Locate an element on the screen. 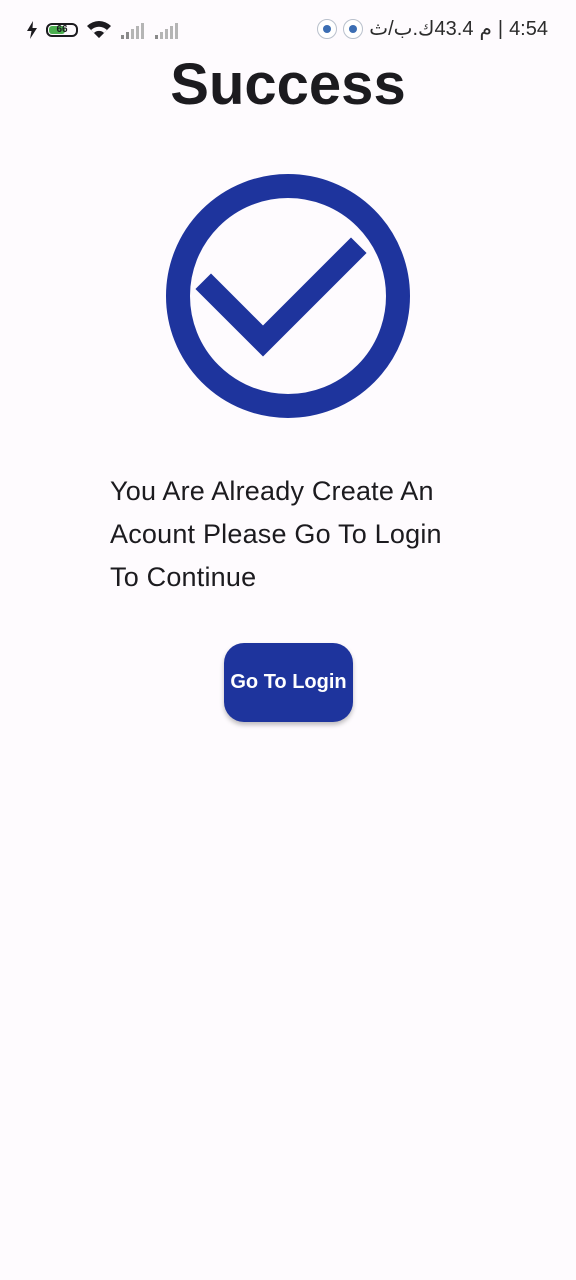  status-bar: 66 43.4ك.ب/ث م | 4:54 is located at coordinates (288, 29).